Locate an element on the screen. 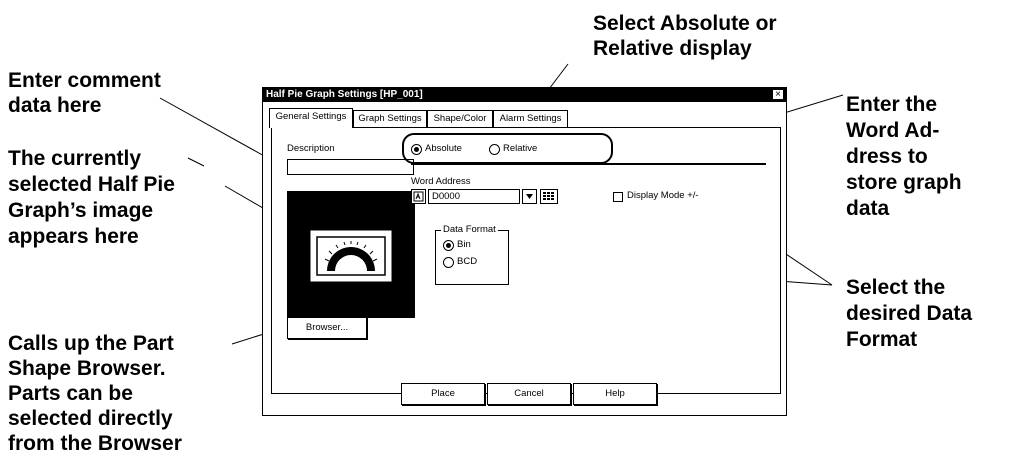 The image size is (1016, 456). tab-general-settings: General Settings is located at coordinates (311, 118).